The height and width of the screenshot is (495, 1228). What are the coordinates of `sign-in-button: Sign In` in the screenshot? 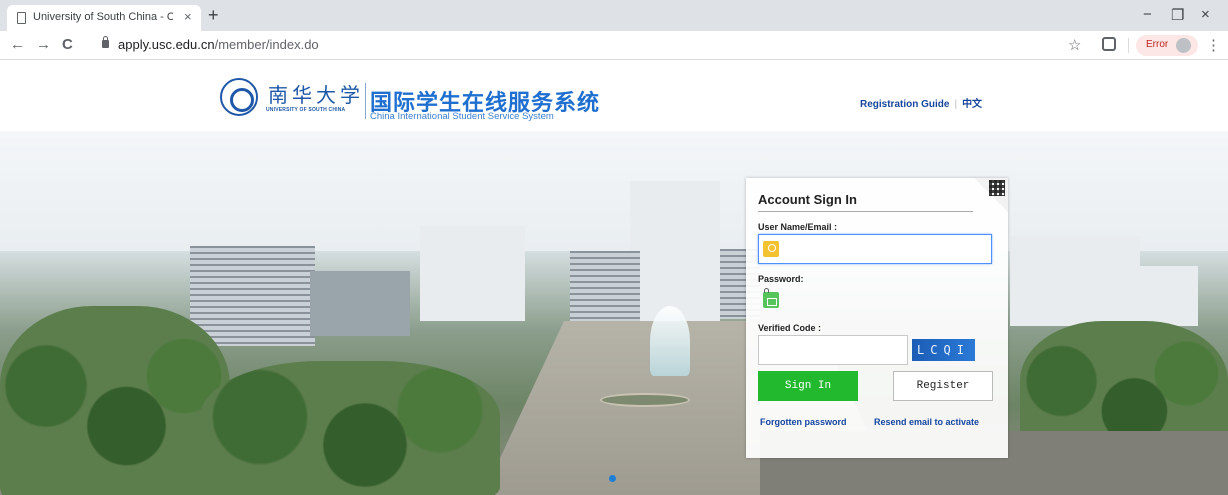 It's located at (808, 386).